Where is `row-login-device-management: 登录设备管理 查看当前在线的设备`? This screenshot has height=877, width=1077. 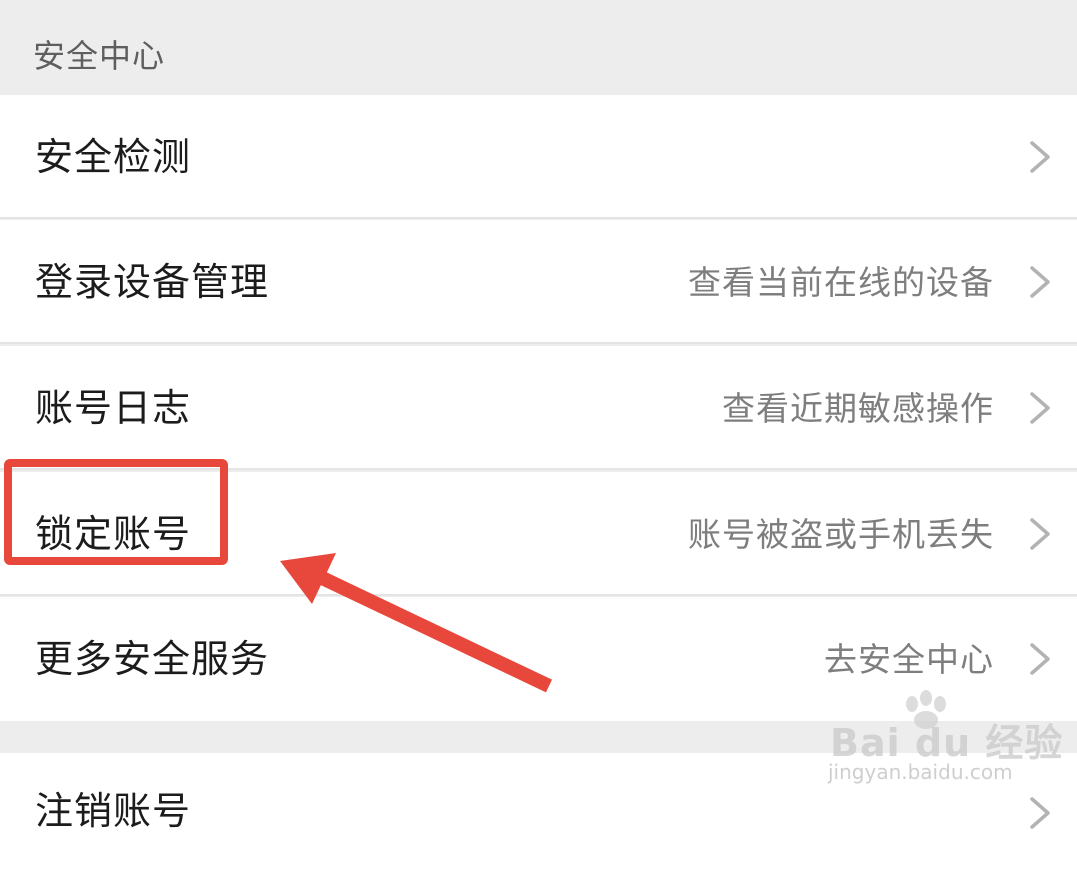
row-login-device-management: 登录设备管理 查看当前在线的设备 is located at coordinates (538, 282).